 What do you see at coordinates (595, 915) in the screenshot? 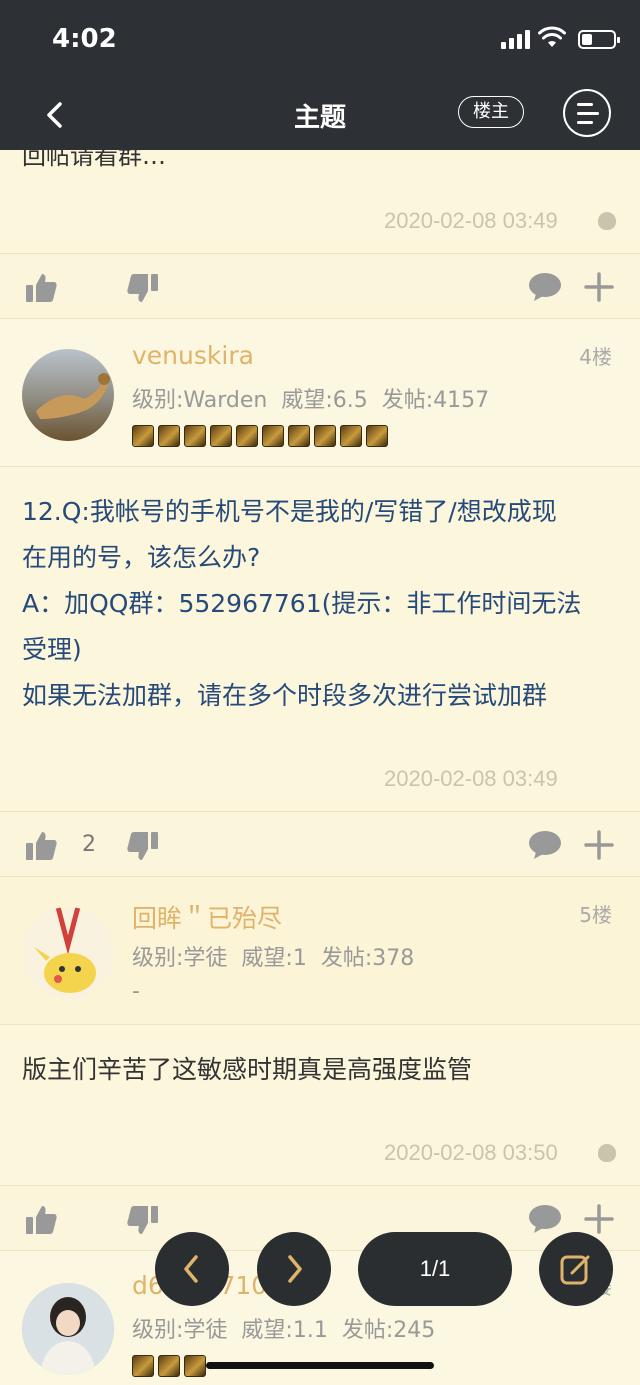
I see `floor-number: 5楼` at bounding box center [595, 915].